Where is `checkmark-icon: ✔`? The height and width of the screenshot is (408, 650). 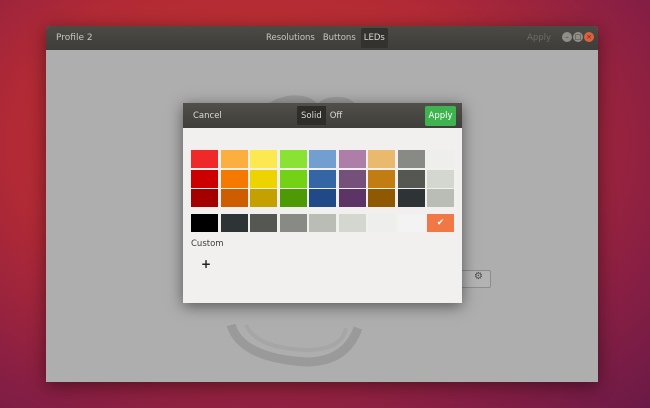
checkmark-icon: ✔ is located at coordinates (440, 222).